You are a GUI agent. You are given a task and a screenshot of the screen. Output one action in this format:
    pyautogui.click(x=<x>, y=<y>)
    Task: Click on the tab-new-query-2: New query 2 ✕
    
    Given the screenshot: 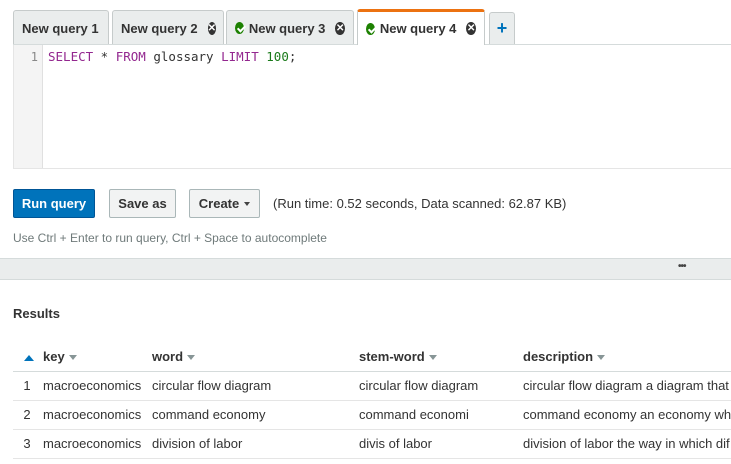 What is the action you would take?
    pyautogui.click(x=168, y=27)
    